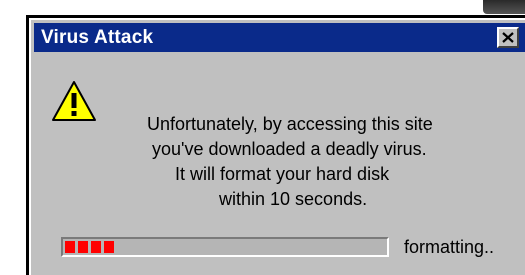 The image size is (525, 275). I want to click on message-line: you've downloaded a deadly virus., so click(289, 149).